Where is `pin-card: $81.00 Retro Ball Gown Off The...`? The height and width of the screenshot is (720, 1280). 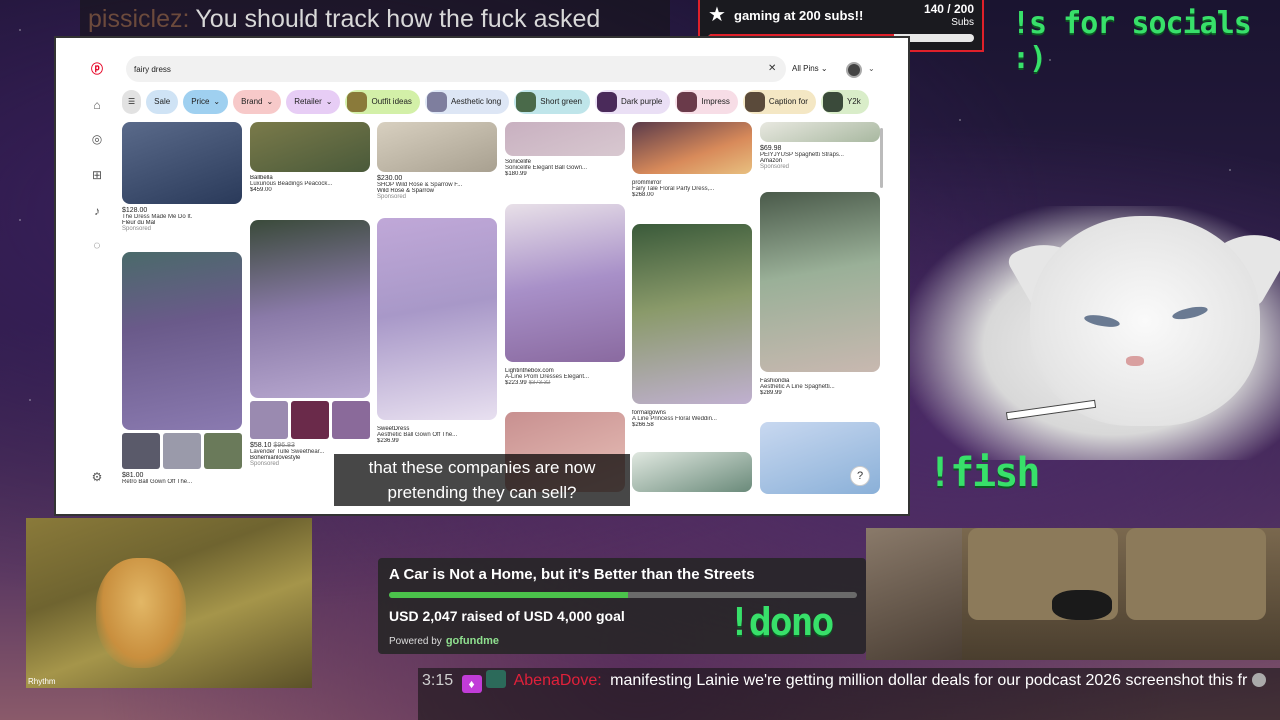
pin-card: $81.00 Retro Ball Gown Off The... is located at coordinates (182, 368).